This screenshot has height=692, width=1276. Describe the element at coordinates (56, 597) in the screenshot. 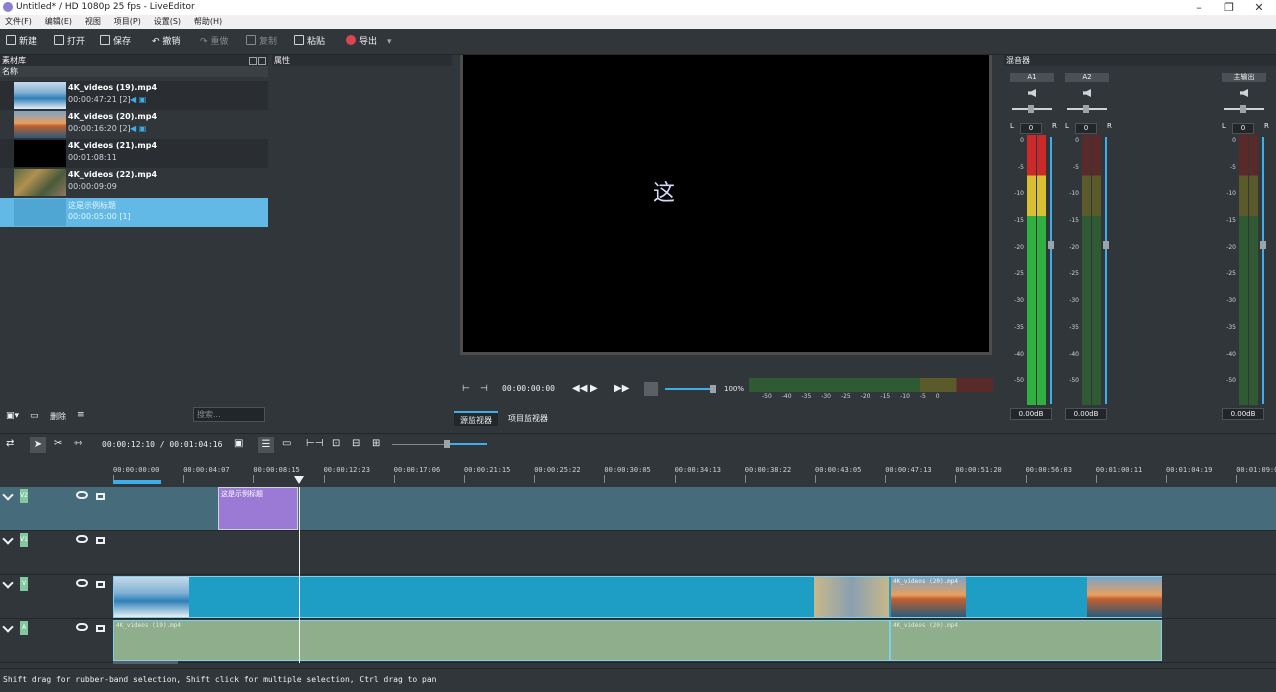

I see `track-header-video: V` at that location.